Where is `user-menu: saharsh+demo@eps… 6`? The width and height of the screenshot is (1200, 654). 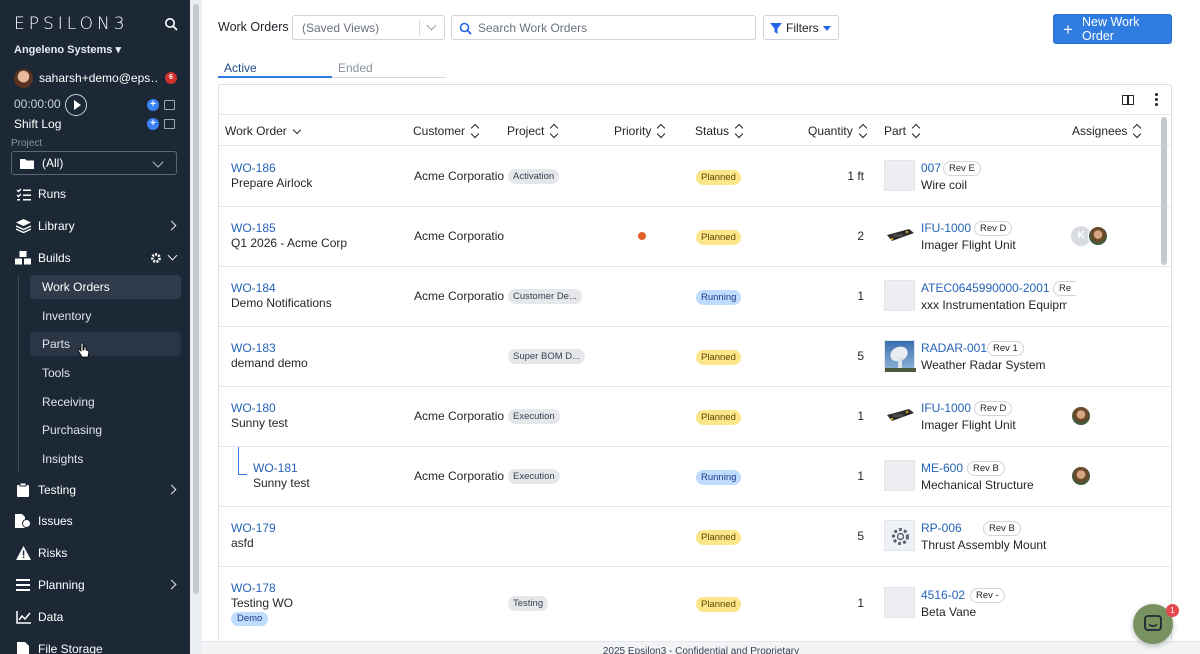 user-menu: saharsh+demo@eps… 6 is located at coordinates (98, 78).